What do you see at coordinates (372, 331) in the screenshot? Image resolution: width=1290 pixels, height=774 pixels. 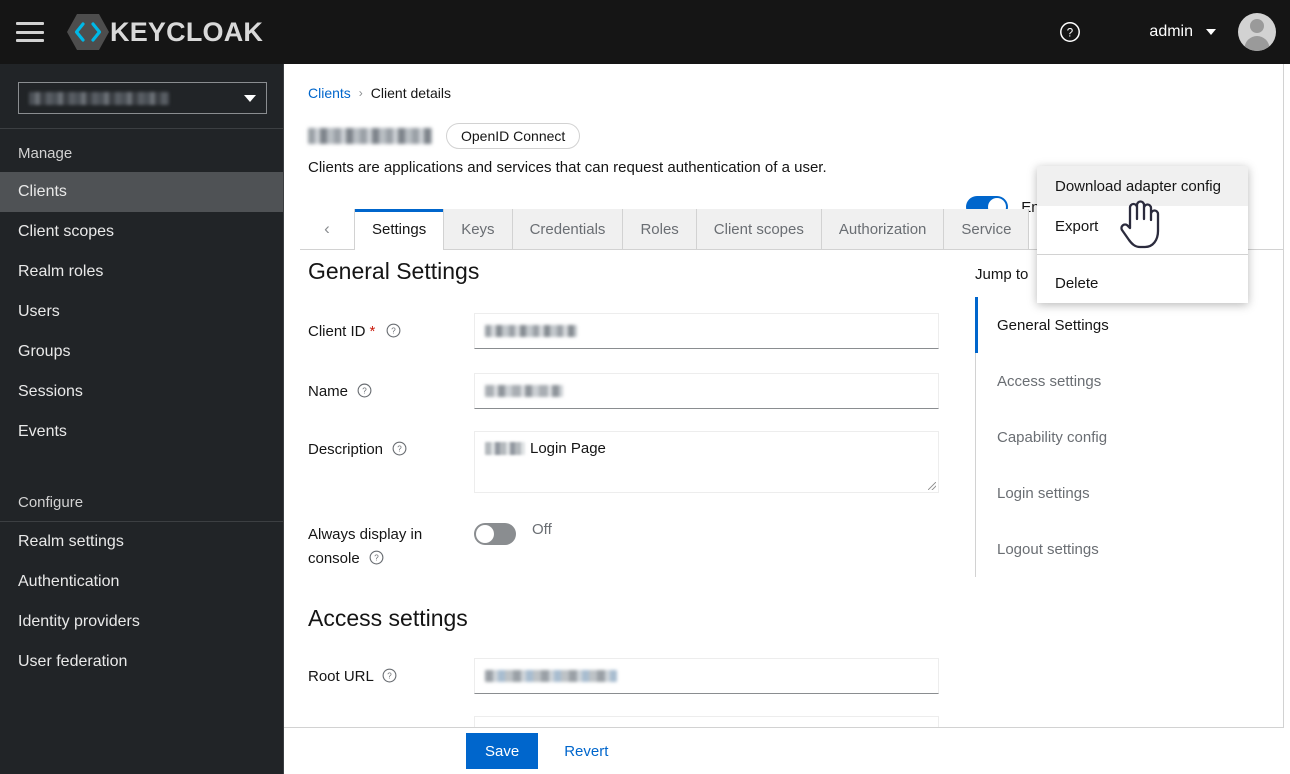 I see `required-asterisk: *` at bounding box center [372, 331].